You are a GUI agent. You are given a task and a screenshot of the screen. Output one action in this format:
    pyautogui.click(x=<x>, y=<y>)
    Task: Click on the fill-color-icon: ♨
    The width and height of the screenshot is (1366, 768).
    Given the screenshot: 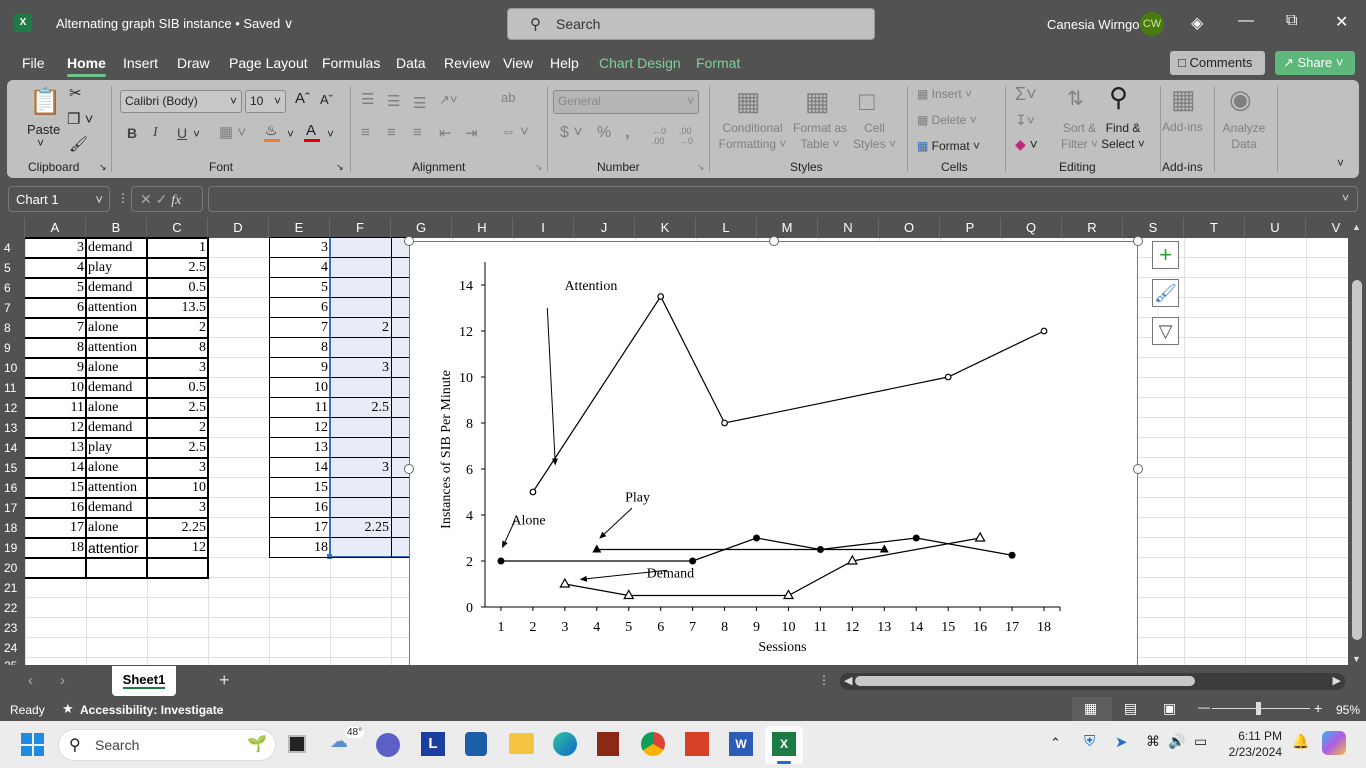 What is the action you would take?
    pyautogui.click(x=271, y=130)
    